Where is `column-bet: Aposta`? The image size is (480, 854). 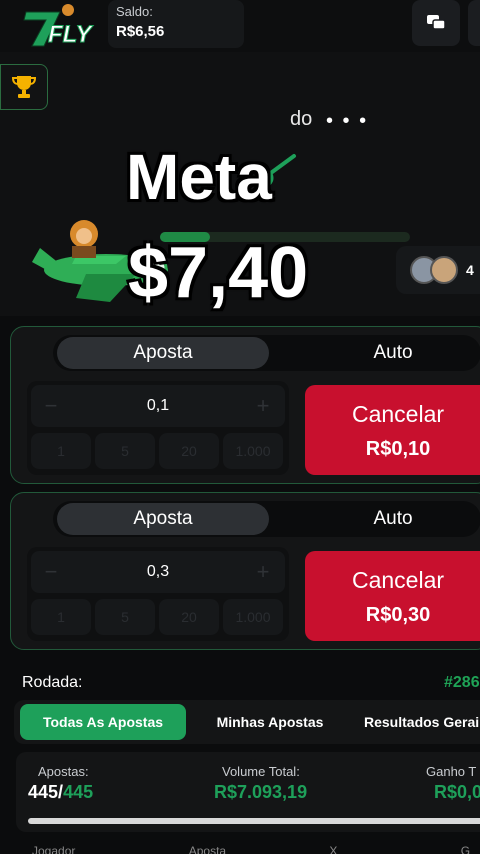 column-bet: Aposta is located at coordinates (207, 849).